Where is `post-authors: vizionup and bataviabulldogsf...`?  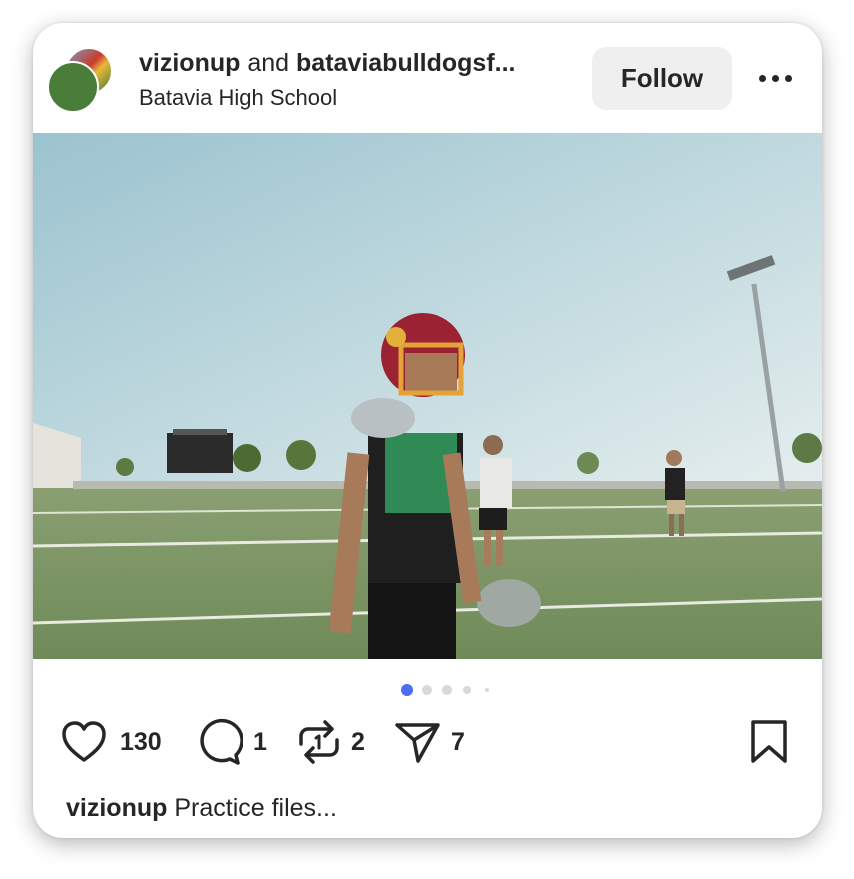 post-authors: vizionup and bataviabulldogsf... is located at coordinates (359, 63).